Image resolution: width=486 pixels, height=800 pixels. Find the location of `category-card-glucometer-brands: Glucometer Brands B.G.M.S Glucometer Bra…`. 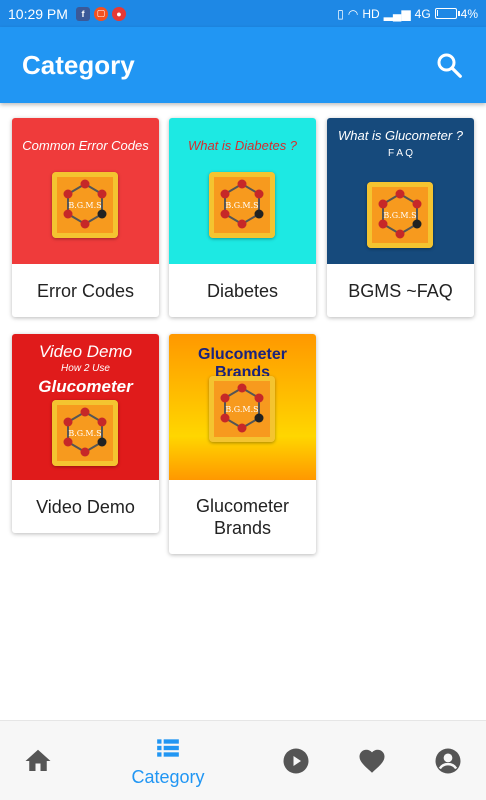

category-card-glucometer-brands: Glucometer Brands B.G.M.S Glucometer Bra… is located at coordinates (242, 444).